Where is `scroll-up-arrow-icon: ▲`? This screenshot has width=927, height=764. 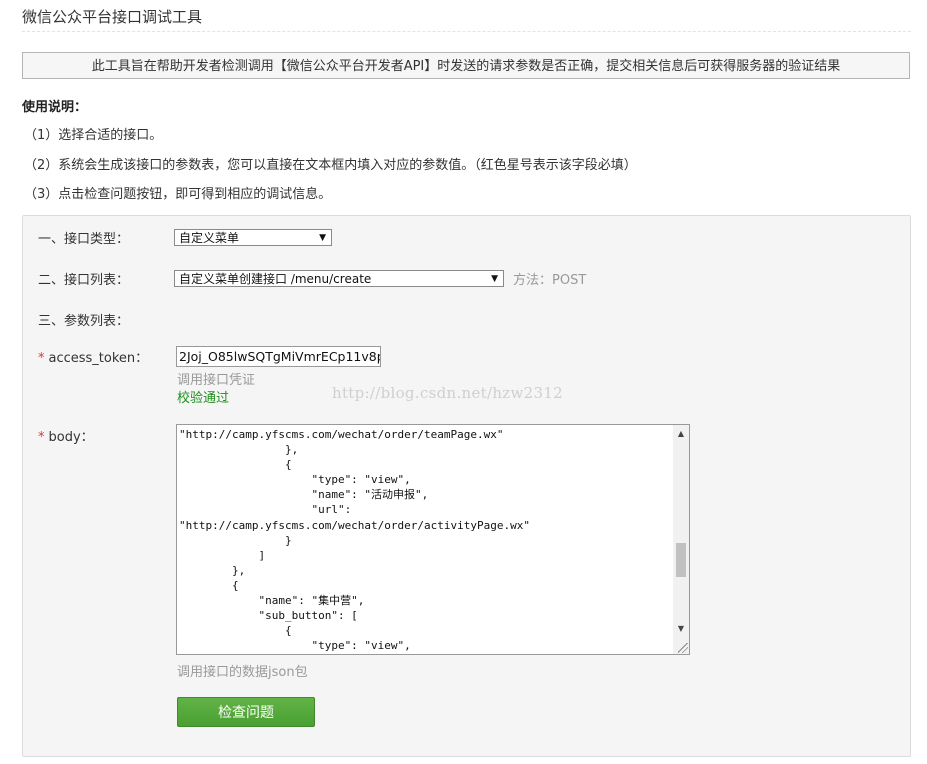 scroll-up-arrow-icon: ▲ is located at coordinates (681, 434).